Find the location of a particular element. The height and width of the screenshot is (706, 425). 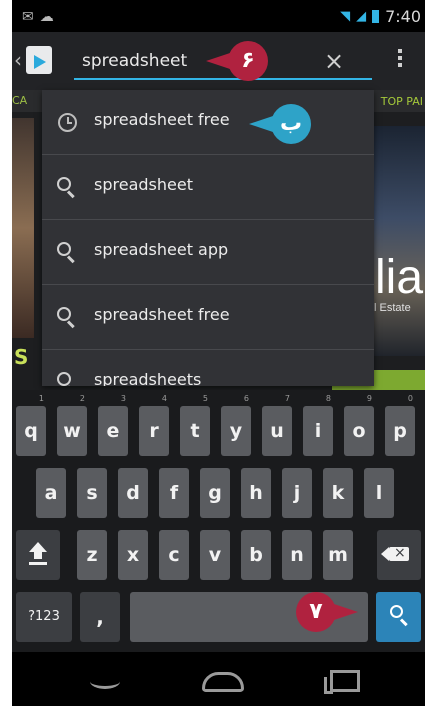

tab-left-label: CA is located at coordinates (20, 100).